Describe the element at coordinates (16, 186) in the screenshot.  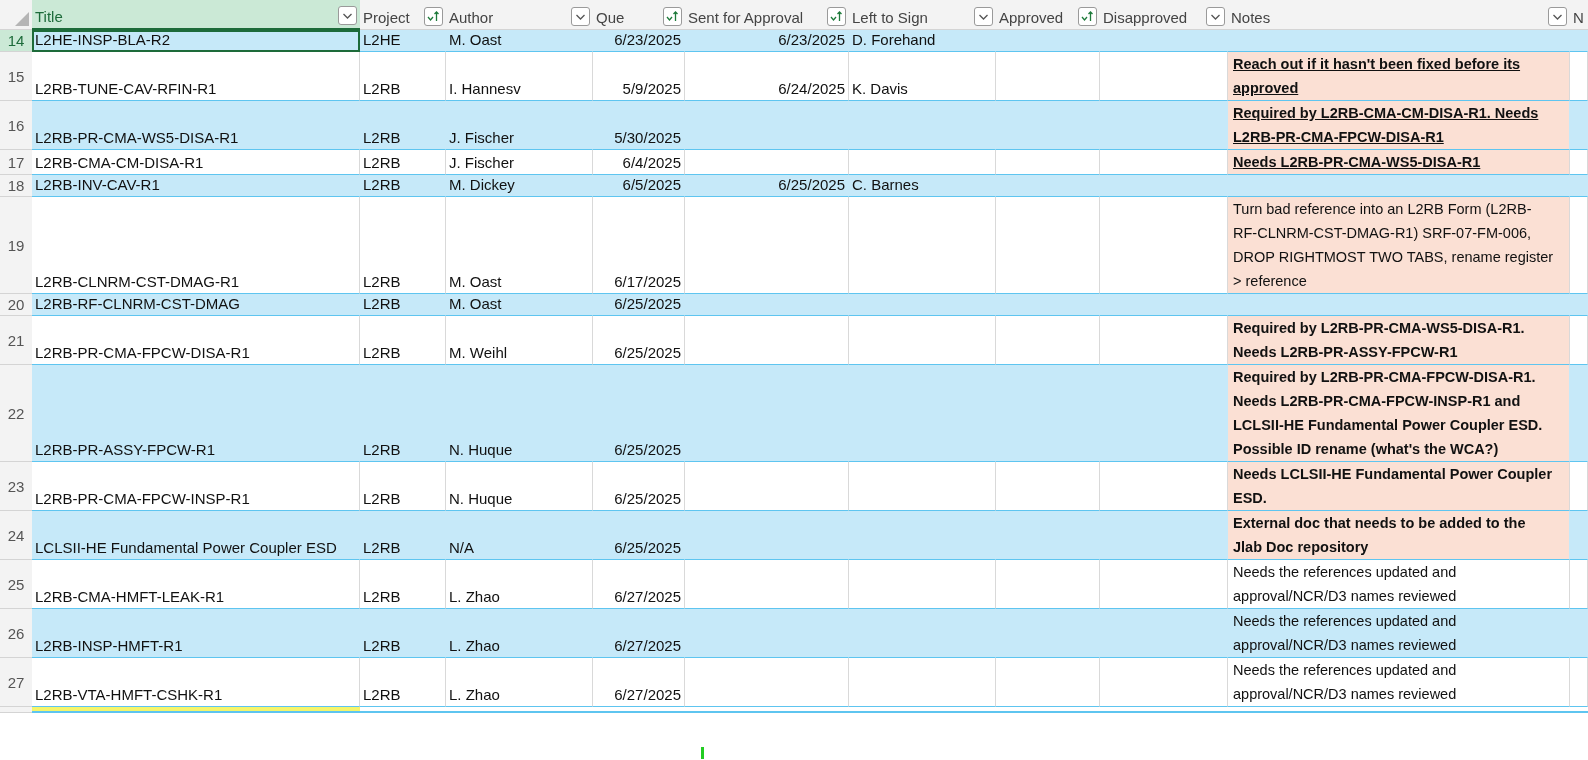
I see `row-number: 18` at that location.